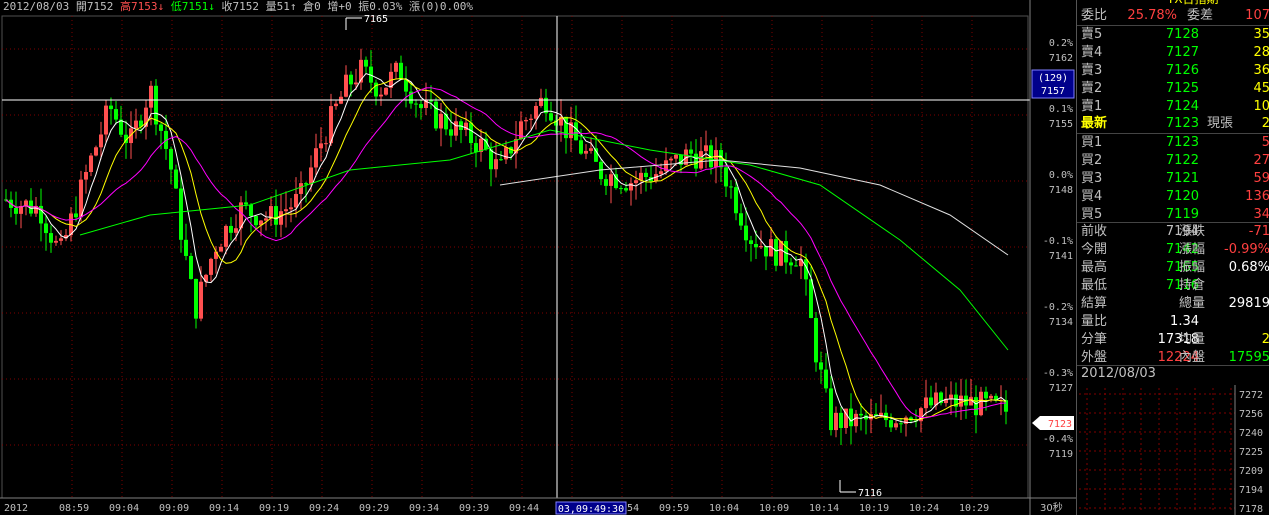  I want to click on ask-label: 賣3, so click(1092, 70).